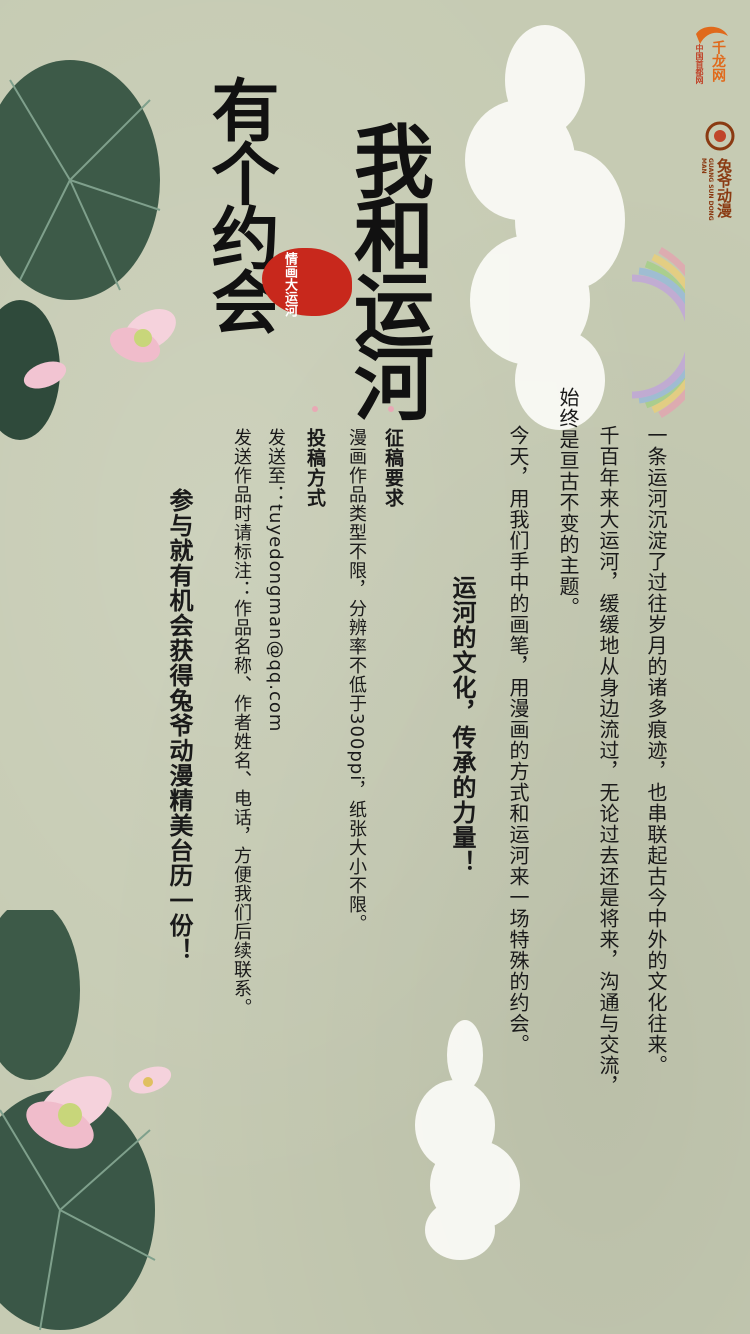  I want to click on requirements-heading: 征稿要求, so click(393, 468).